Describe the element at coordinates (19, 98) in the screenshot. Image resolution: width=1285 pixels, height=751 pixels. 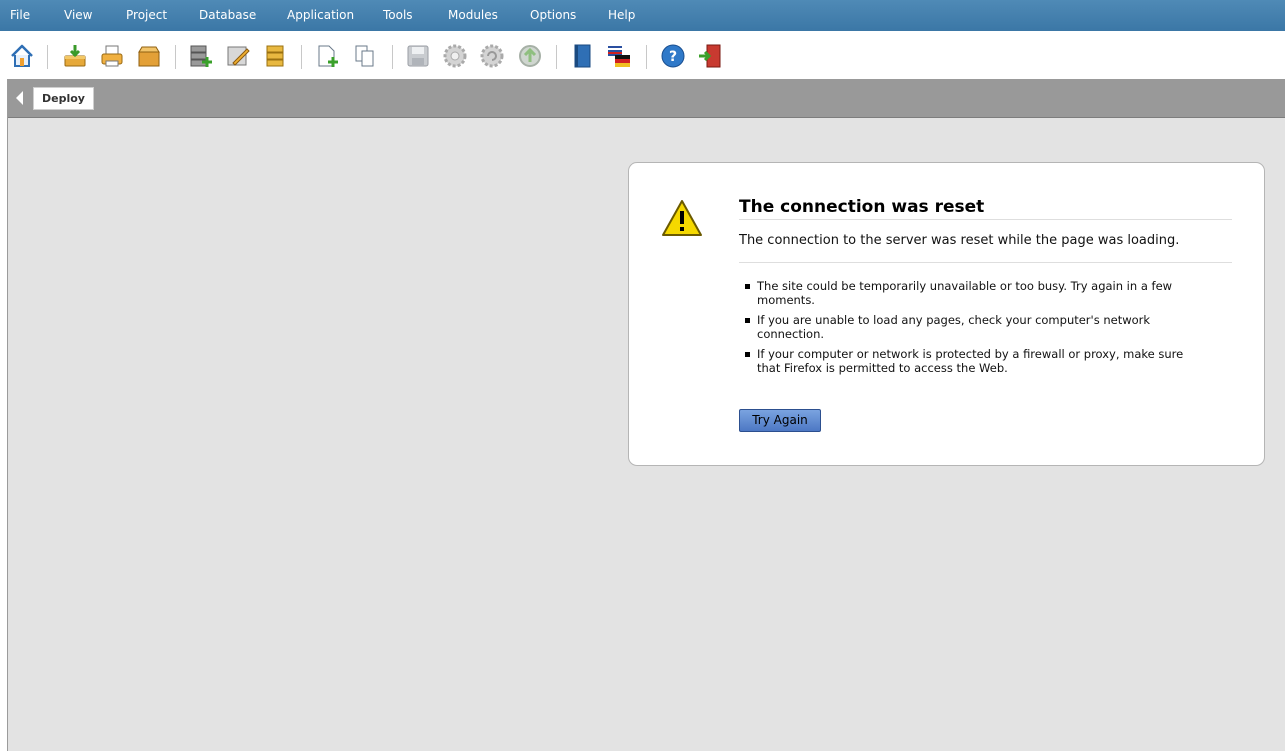
I see `back-arrow-icon` at that location.